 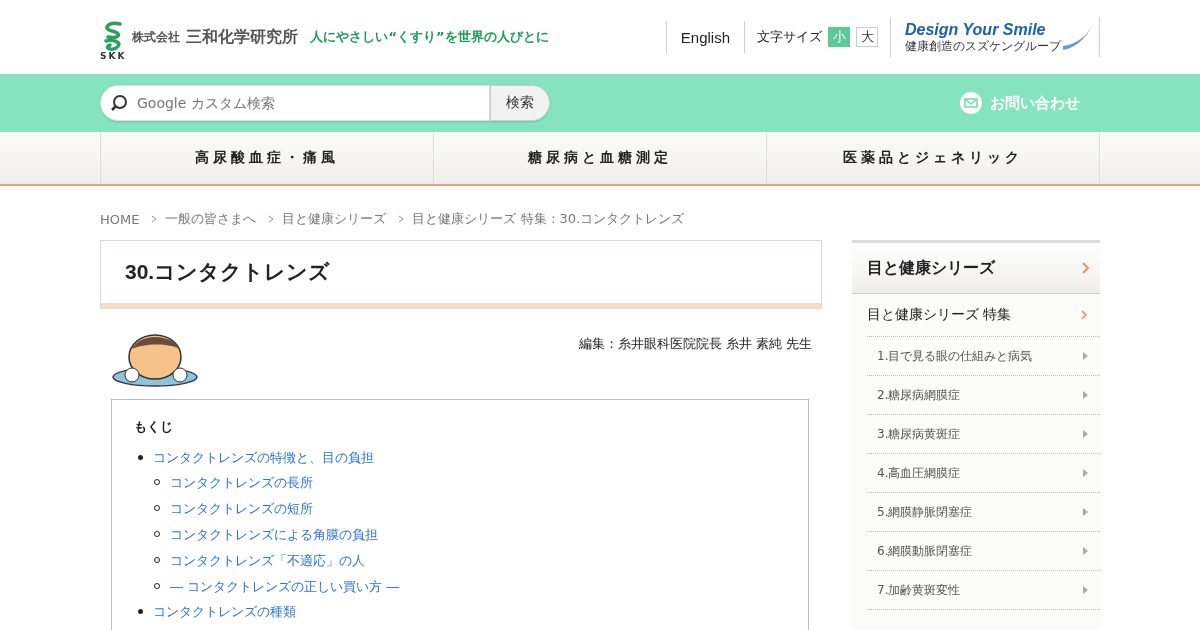 I want to click on sidebar-item: 1.目で見る眼の仕組みと病気, so click(x=983, y=356).